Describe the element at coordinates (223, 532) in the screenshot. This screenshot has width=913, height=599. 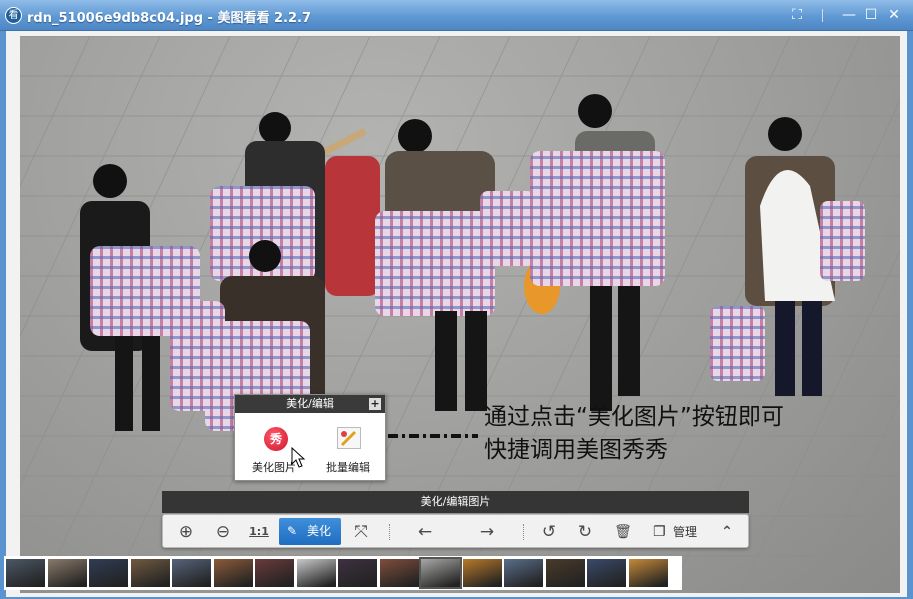
I see `zoom-out-icon: ⊖` at that location.